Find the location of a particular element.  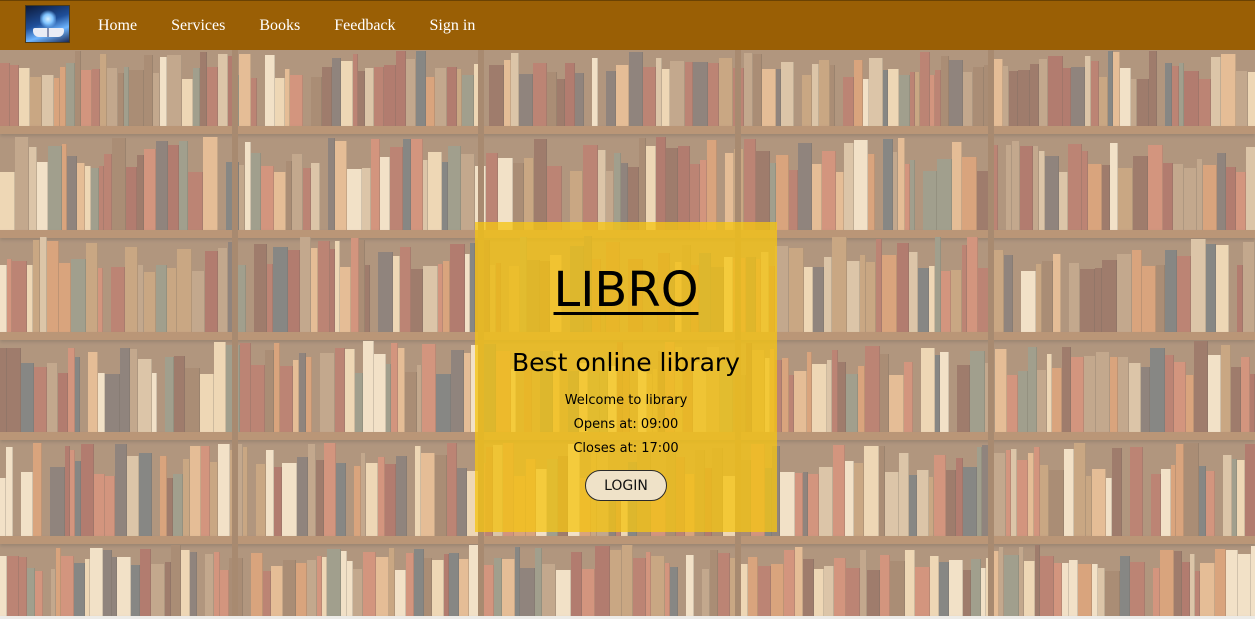

nav-links: Home Services Books Feedback Sign in is located at coordinates (303, 26).